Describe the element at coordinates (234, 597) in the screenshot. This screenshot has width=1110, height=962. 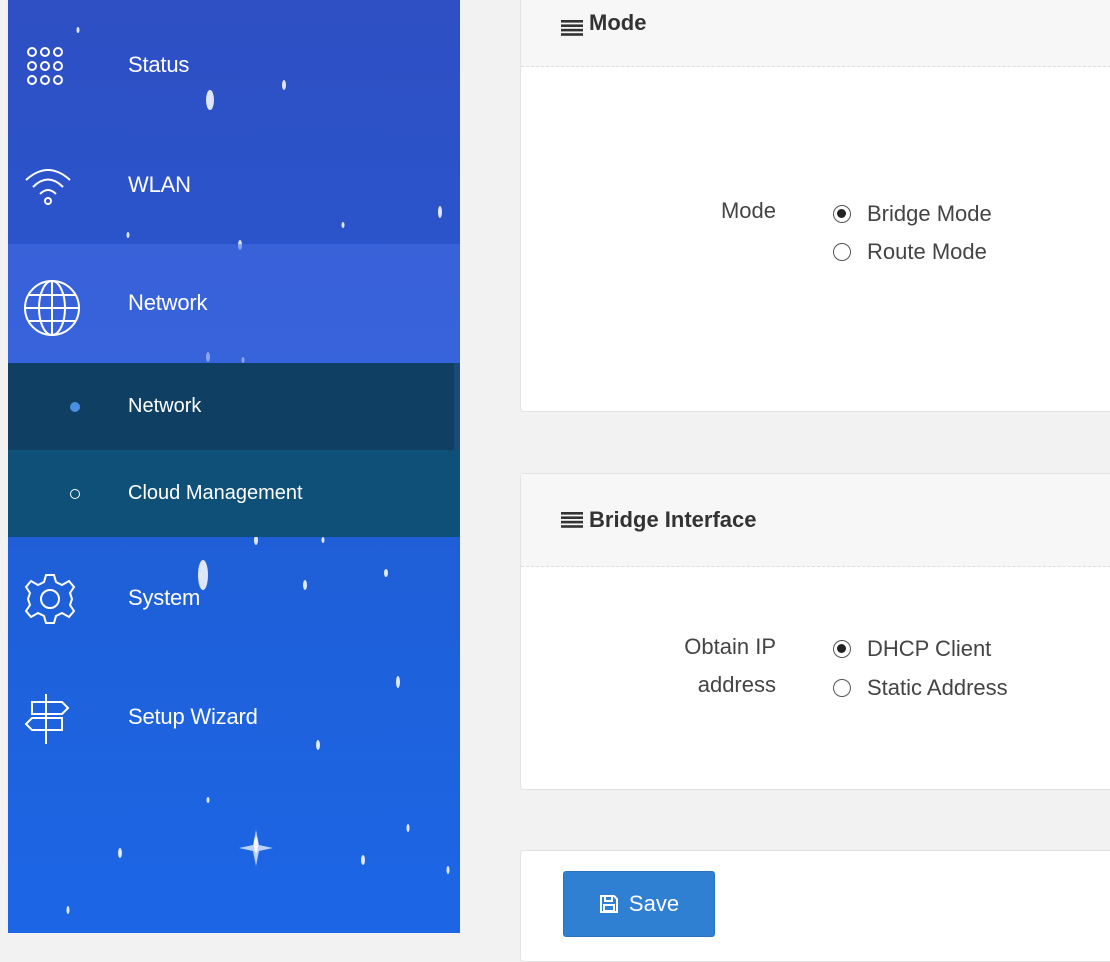
I see `sidebar-item-system: System` at that location.